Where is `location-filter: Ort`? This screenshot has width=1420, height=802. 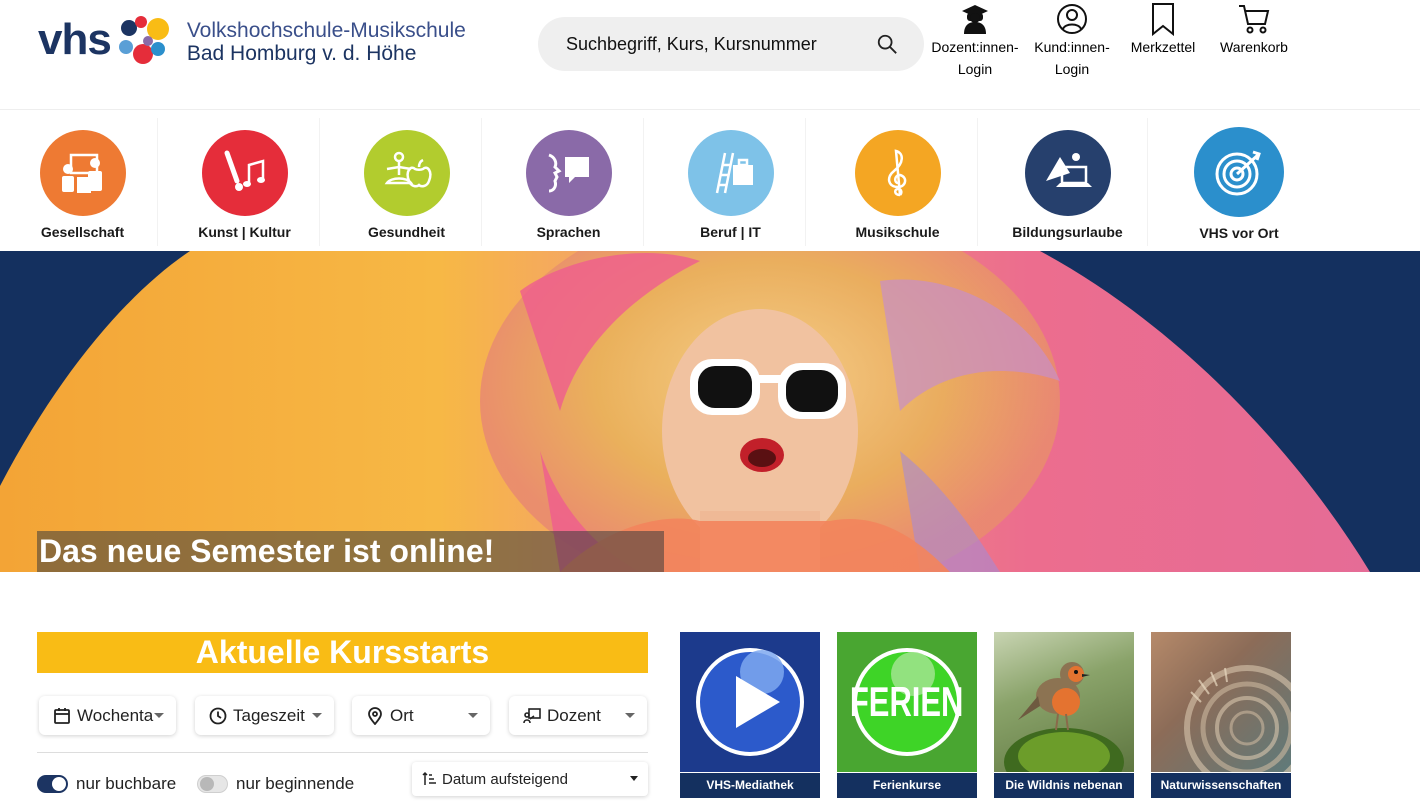
location-filter: Ort is located at coordinates (421, 715).